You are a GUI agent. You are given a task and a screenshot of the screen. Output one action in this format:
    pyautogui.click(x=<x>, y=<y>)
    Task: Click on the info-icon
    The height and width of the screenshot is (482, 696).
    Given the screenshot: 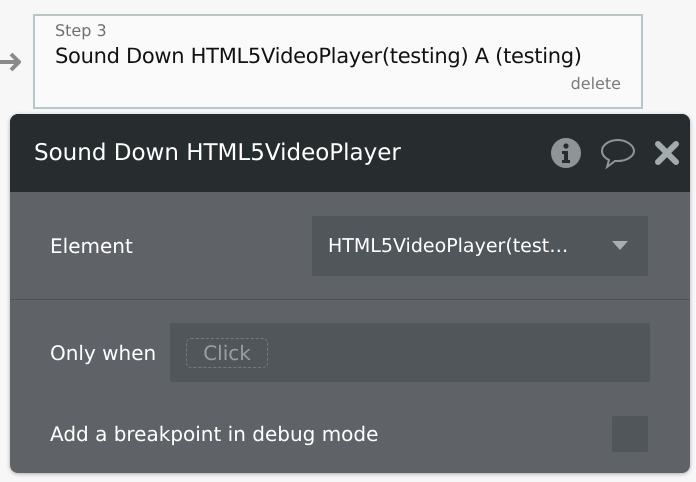 What is the action you would take?
    pyautogui.click(x=566, y=153)
    